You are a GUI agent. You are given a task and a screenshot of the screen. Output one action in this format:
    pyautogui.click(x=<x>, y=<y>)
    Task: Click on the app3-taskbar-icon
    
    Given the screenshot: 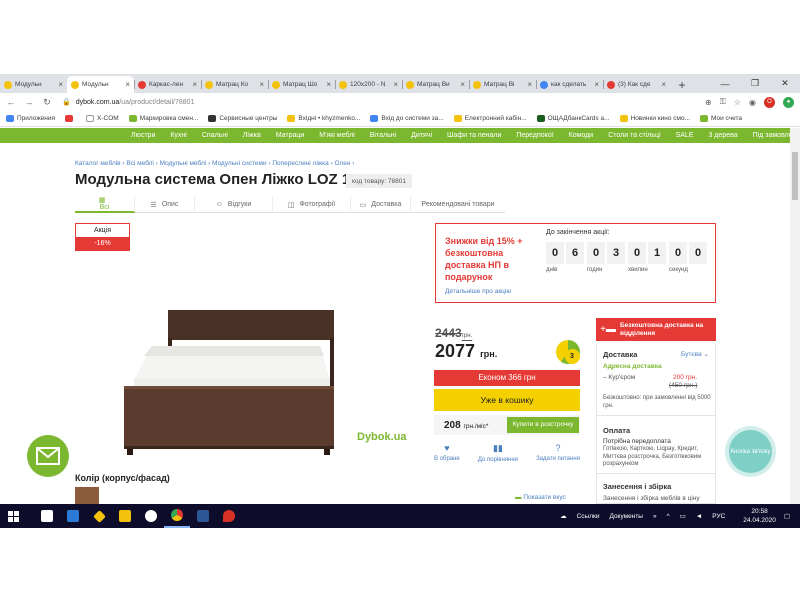 What is the action you would take?
    pyautogui.click(x=229, y=516)
    